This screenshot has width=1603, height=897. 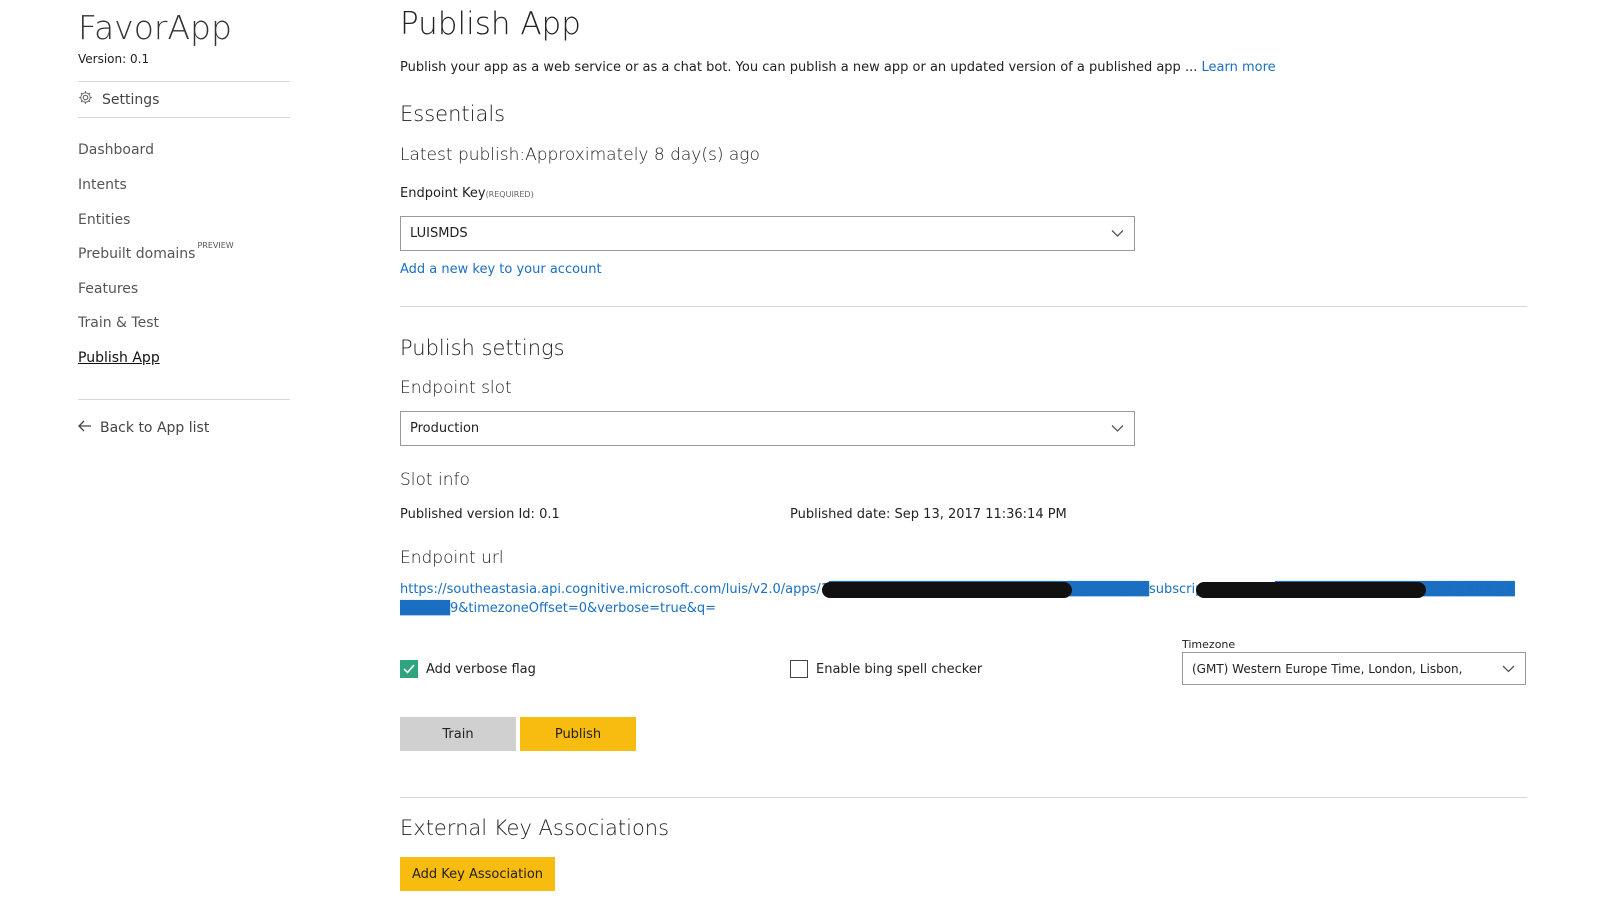 I want to click on essentials-heading: Essentials, so click(x=453, y=114).